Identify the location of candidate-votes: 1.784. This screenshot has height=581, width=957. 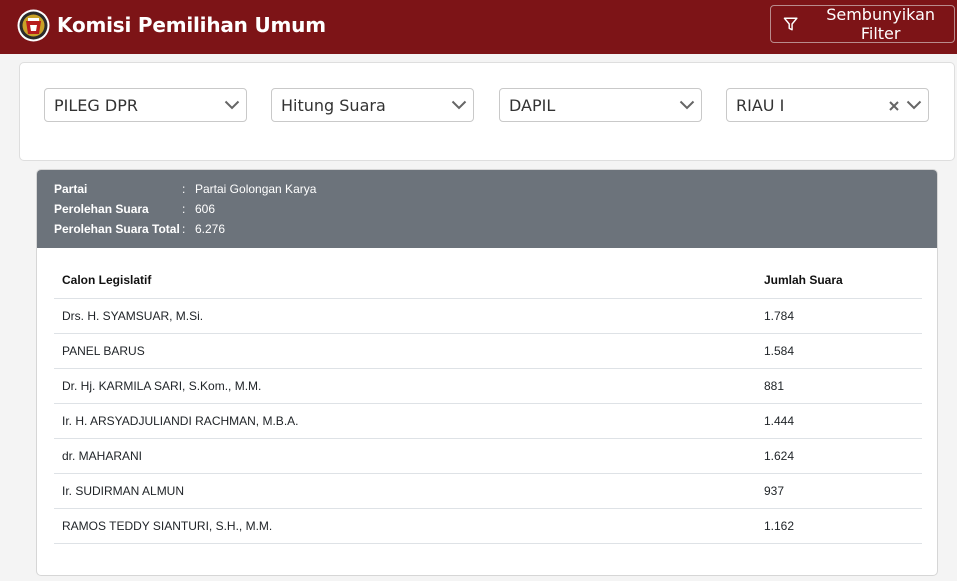
(839, 316).